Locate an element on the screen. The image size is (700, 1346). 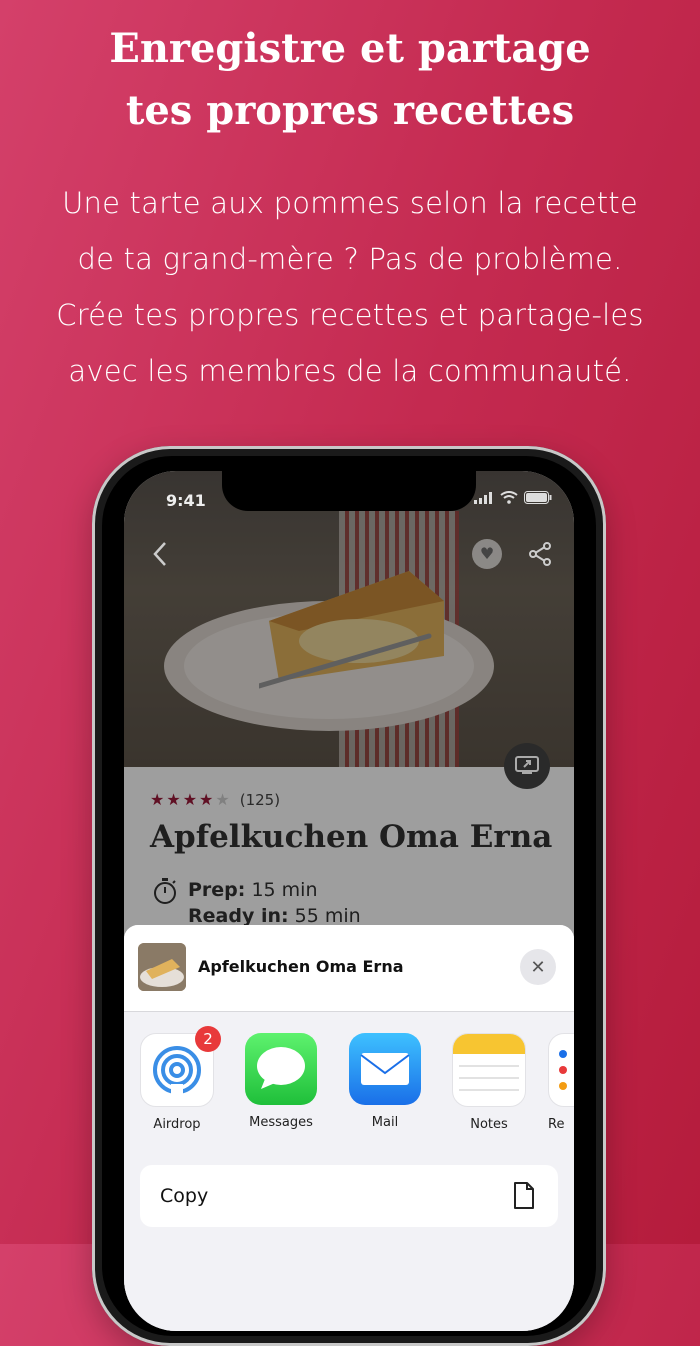
phone-notch is located at coordinates (349, 491).